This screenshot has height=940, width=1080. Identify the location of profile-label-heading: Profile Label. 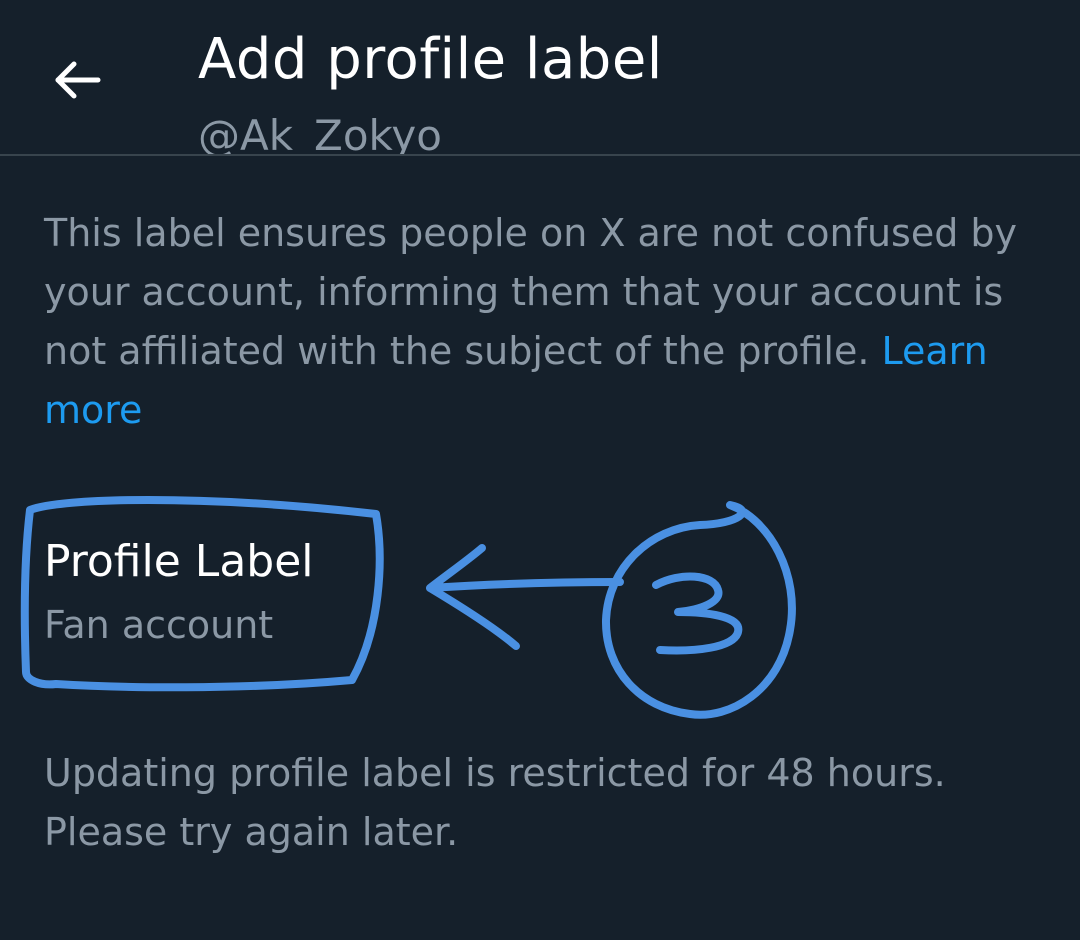
(179, 561).